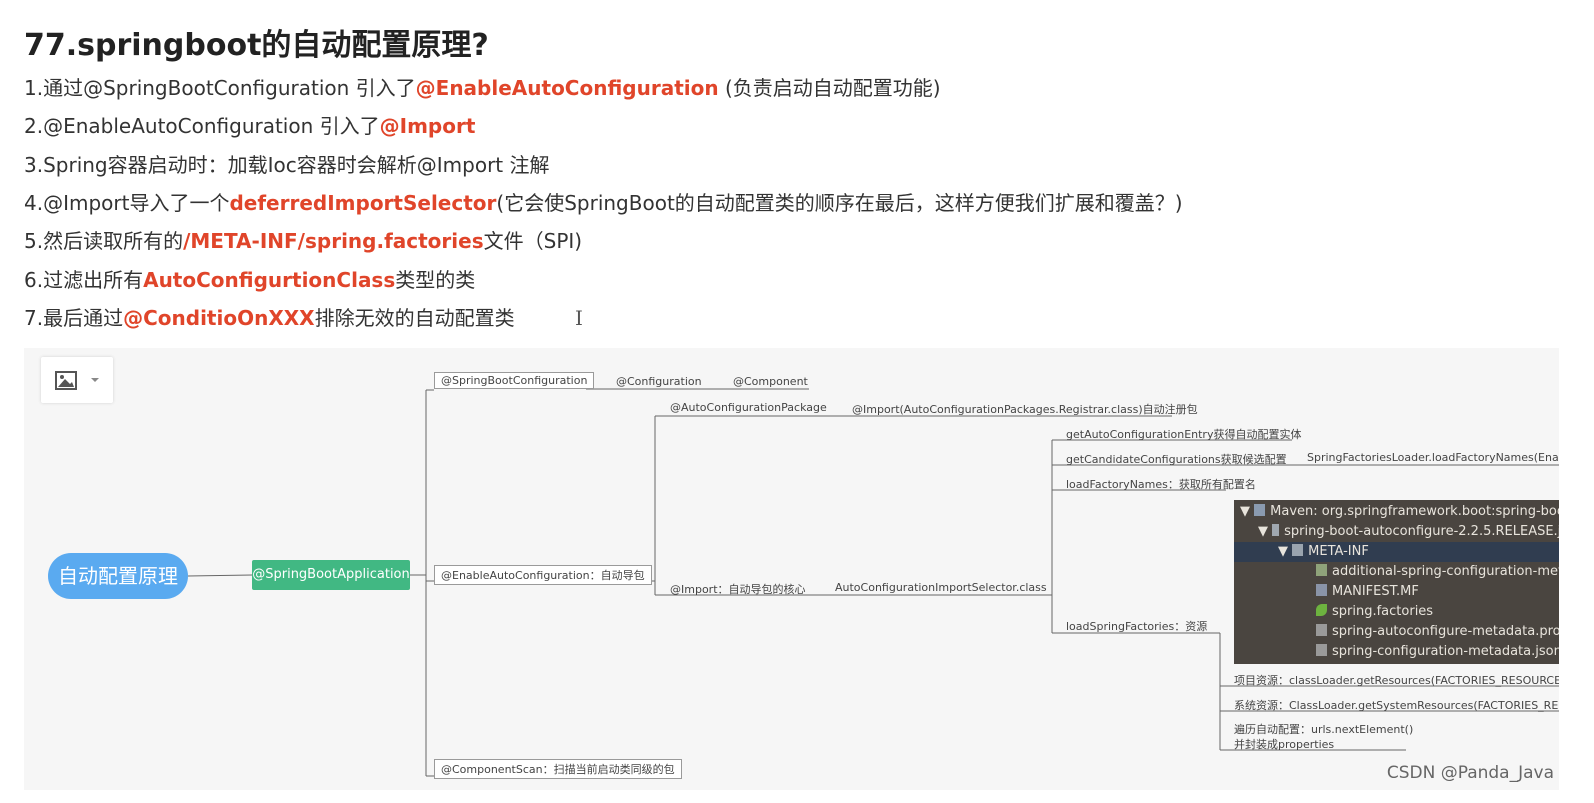  I want to click on line-text: 4.@Import导入了一个, so click(127, 203).